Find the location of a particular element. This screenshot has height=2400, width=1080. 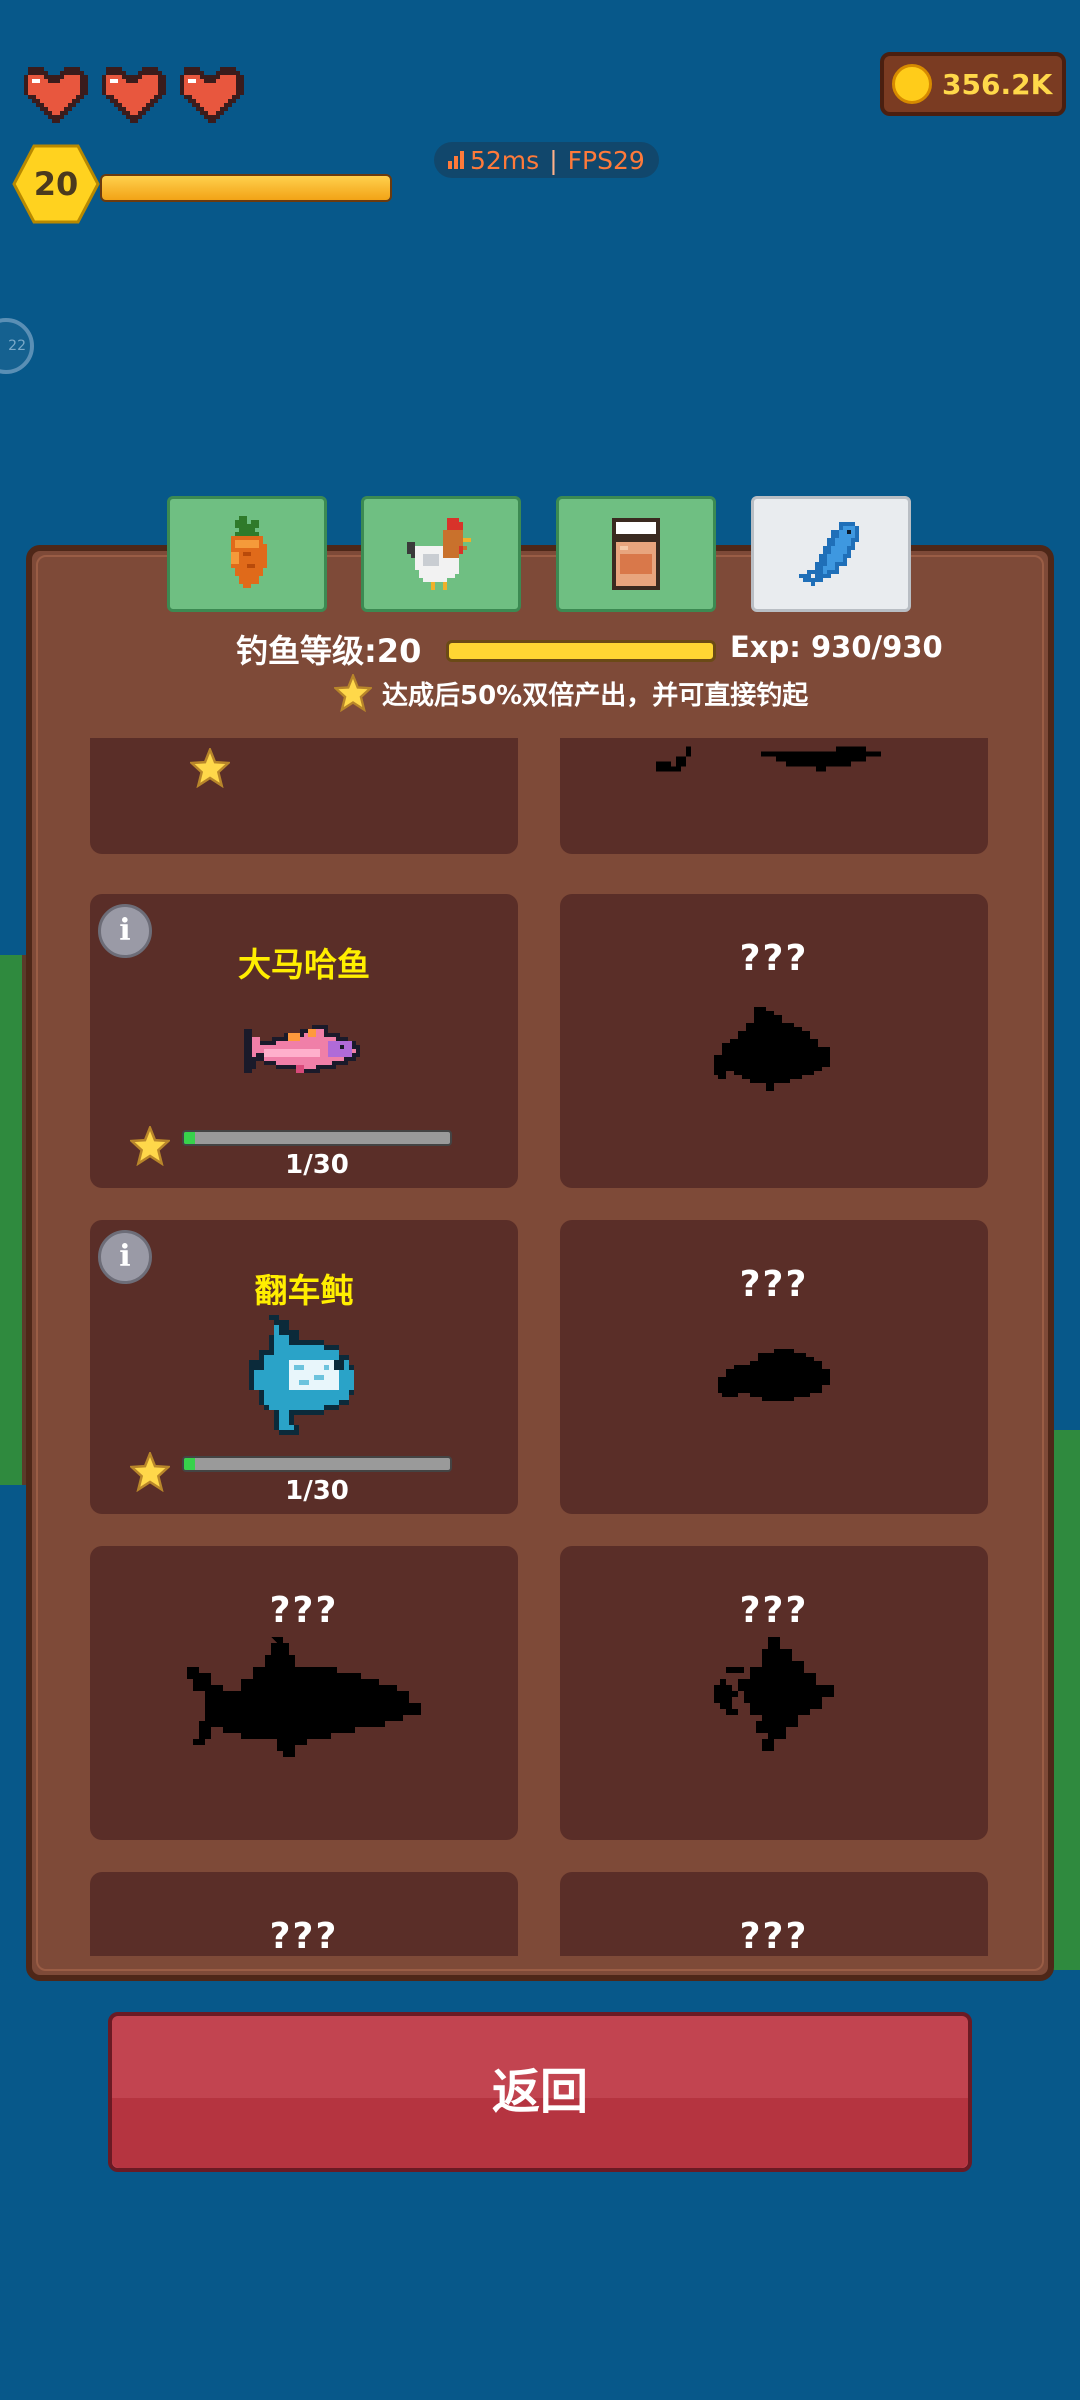

tab-products is located at coordinates (636, 554).